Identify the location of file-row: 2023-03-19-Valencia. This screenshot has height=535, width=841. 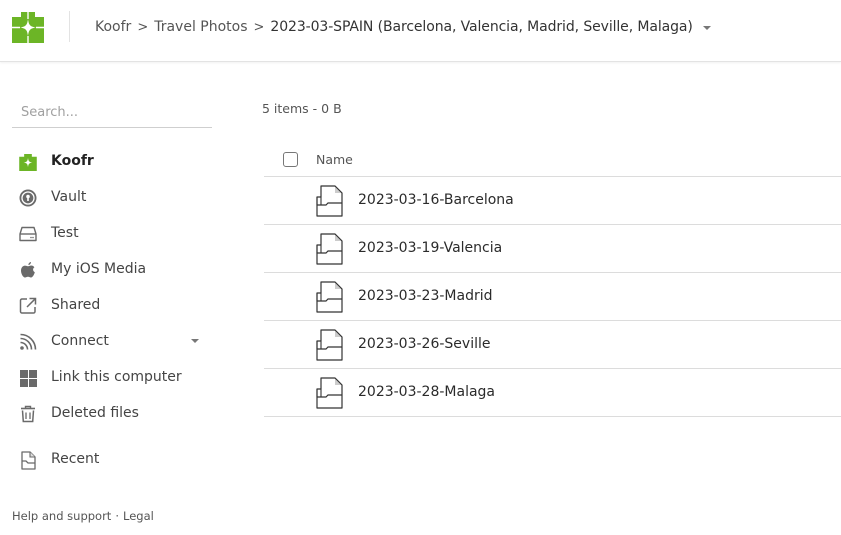
(552, 249).